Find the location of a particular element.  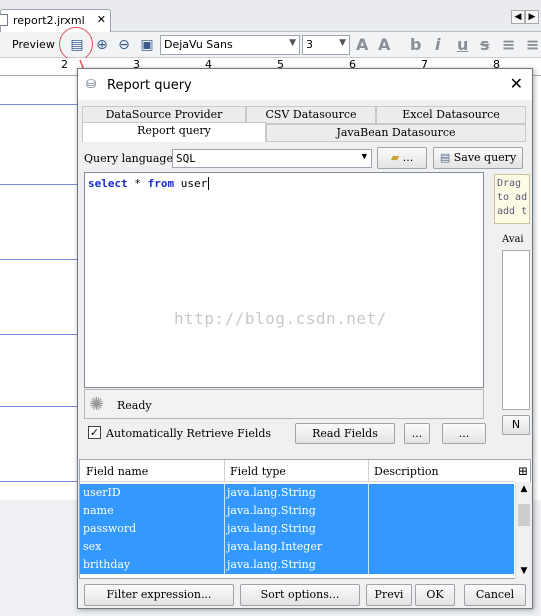

tab-right-icon: ▶ is located at coordinates (532, 17).